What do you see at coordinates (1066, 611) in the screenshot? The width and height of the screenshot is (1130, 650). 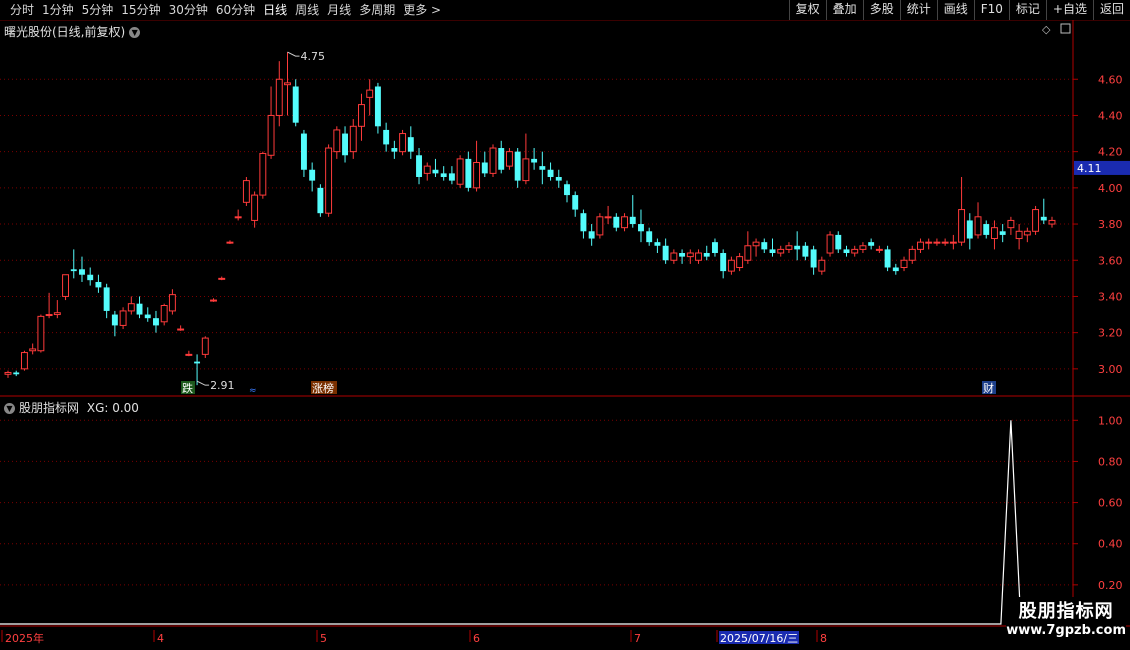 I see `watermark-title: 股朋指标网` at bounding box center [1066, 611].